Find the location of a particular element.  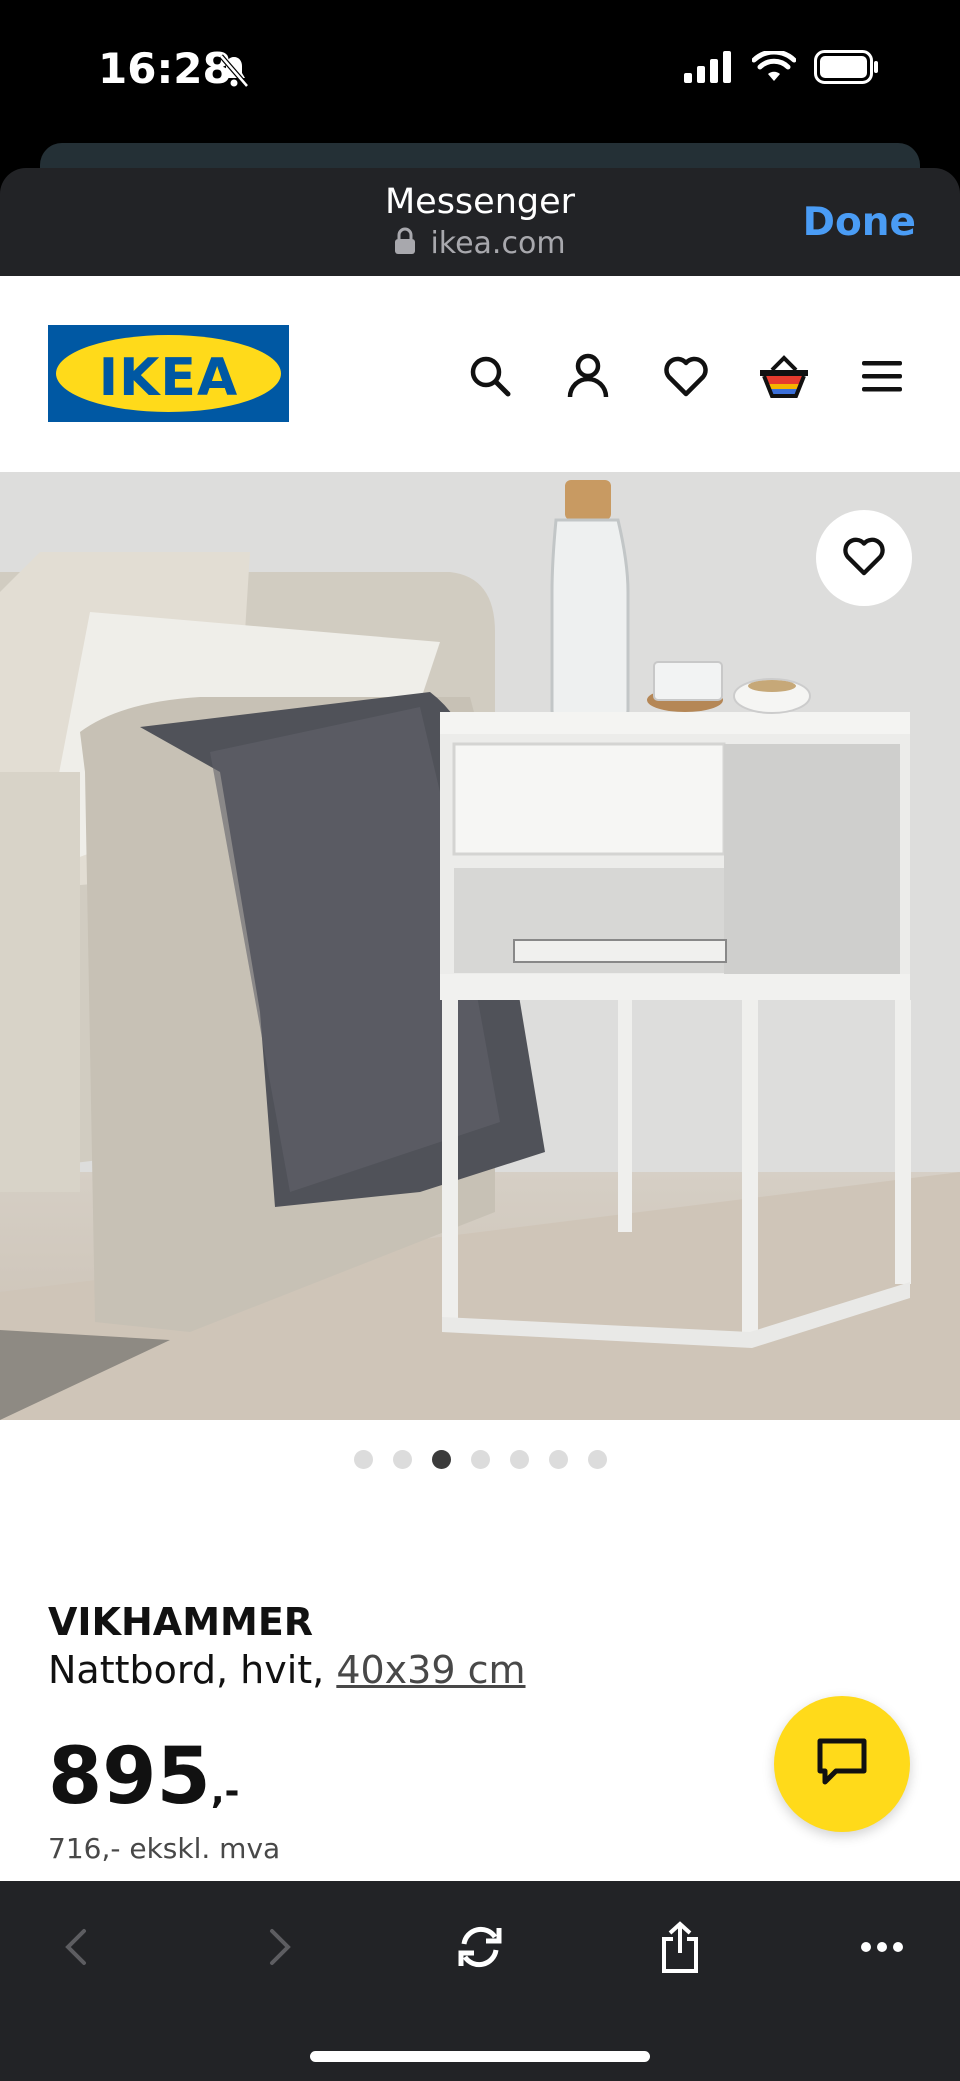

chat-icon is located at coordinates (842, 1764).